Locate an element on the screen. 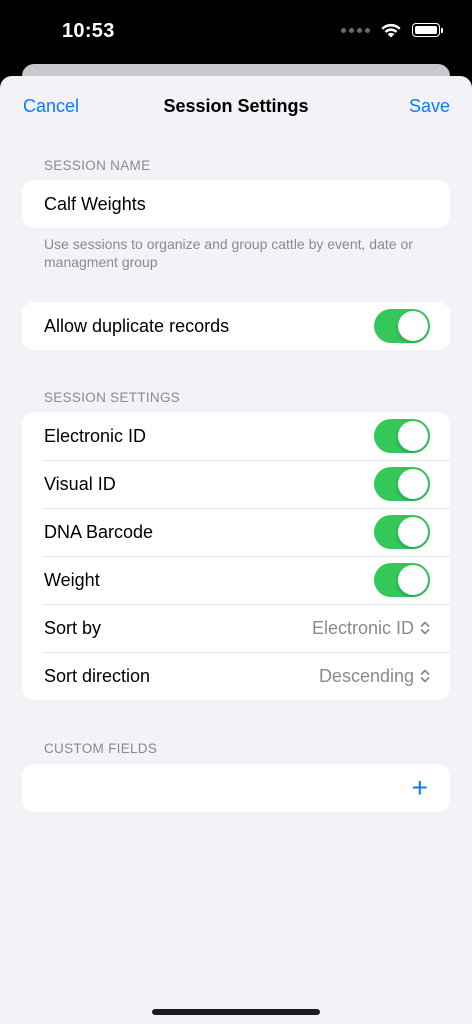 The width and height of the screenshot is (472, 1024). battery-icon is located at coordinates (427, 30).